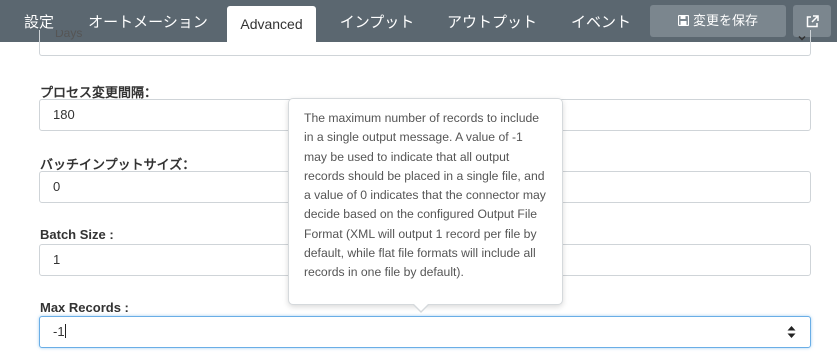 Image resolution: width=837 pixels, height=363 pixels. What do you see at coordinates (425, 43) in the screenshot?
I see `interval-unit-select: Days` at bounding box center [425, 43].